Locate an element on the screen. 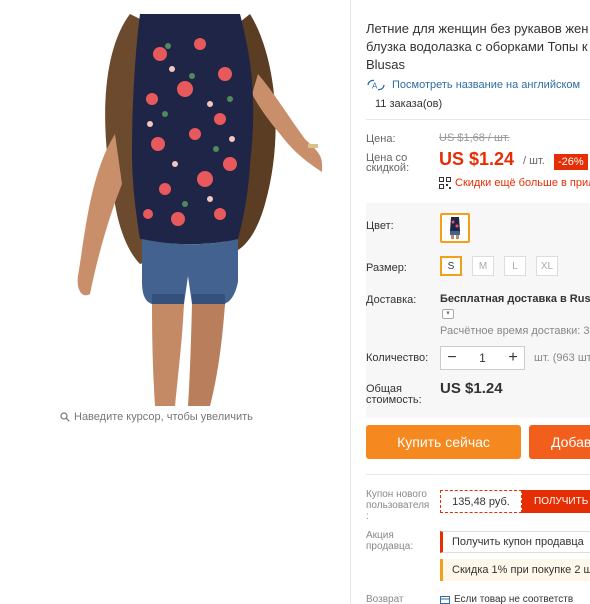 Image resolution: width=590 pixels, height=604 pixels. new-user-coupon-amount: 135,48 руб. is located at coordinates (481, 501).